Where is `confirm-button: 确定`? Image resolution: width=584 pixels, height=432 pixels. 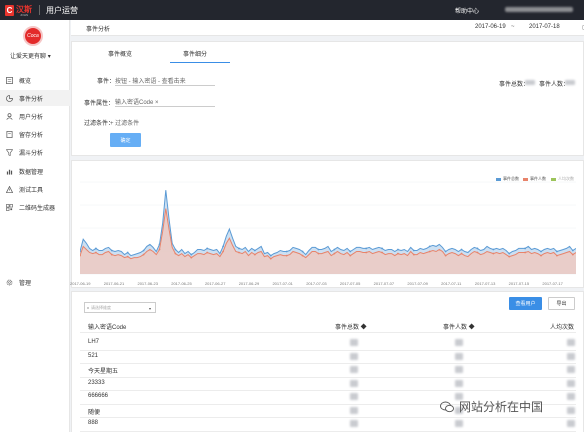
confirm-button: 确定 is located at coordinates (125, 140).